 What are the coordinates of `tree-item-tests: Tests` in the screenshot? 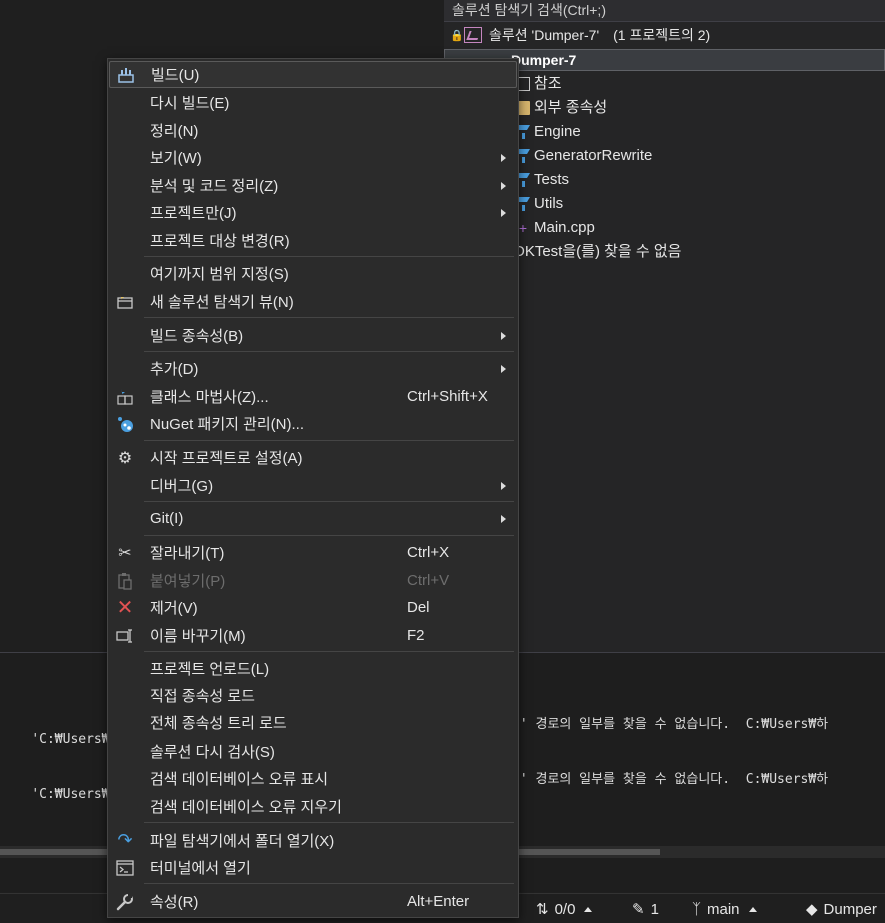 It's located at (542, 180).